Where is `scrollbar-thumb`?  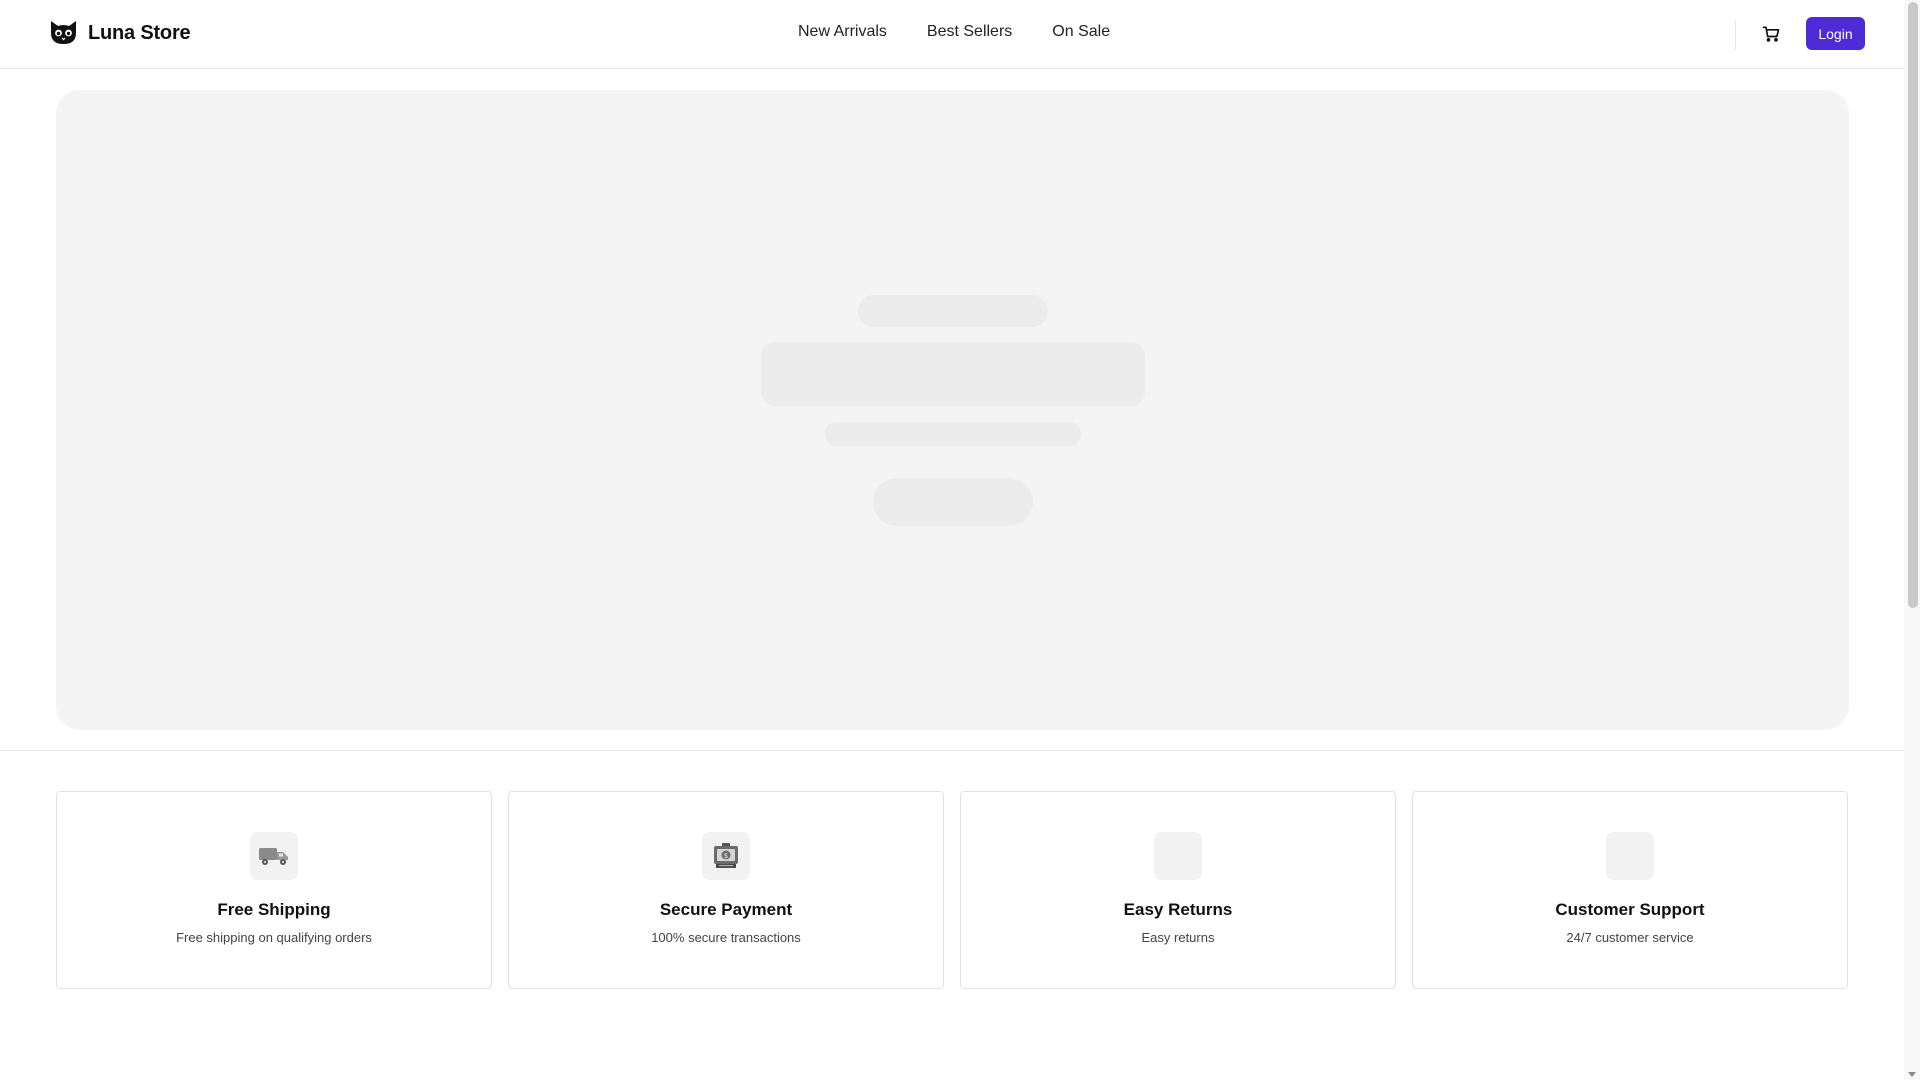 scrollbar-thumb is located at coordinates (1913, 305).